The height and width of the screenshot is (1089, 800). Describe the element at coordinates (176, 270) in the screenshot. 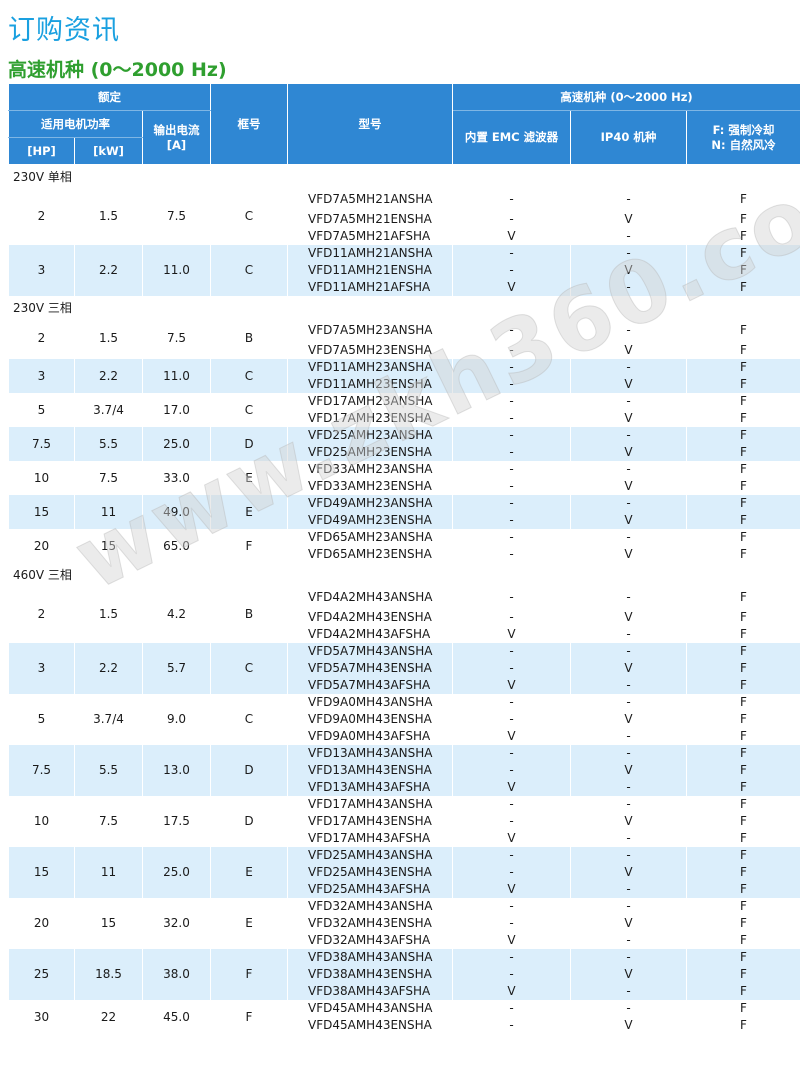

I see `cell-current: 11.0` at that location.